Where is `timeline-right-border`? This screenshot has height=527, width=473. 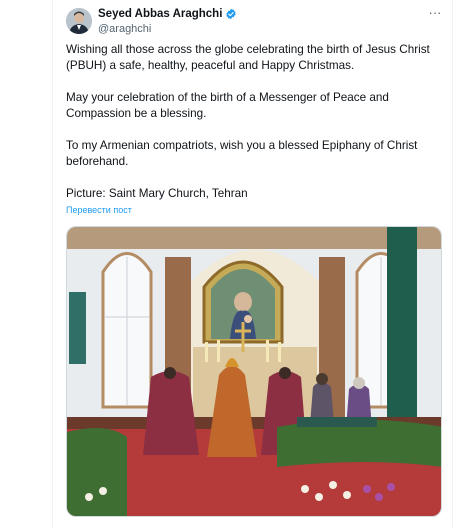
timeline-right-border is located at coordinates (452, 263).